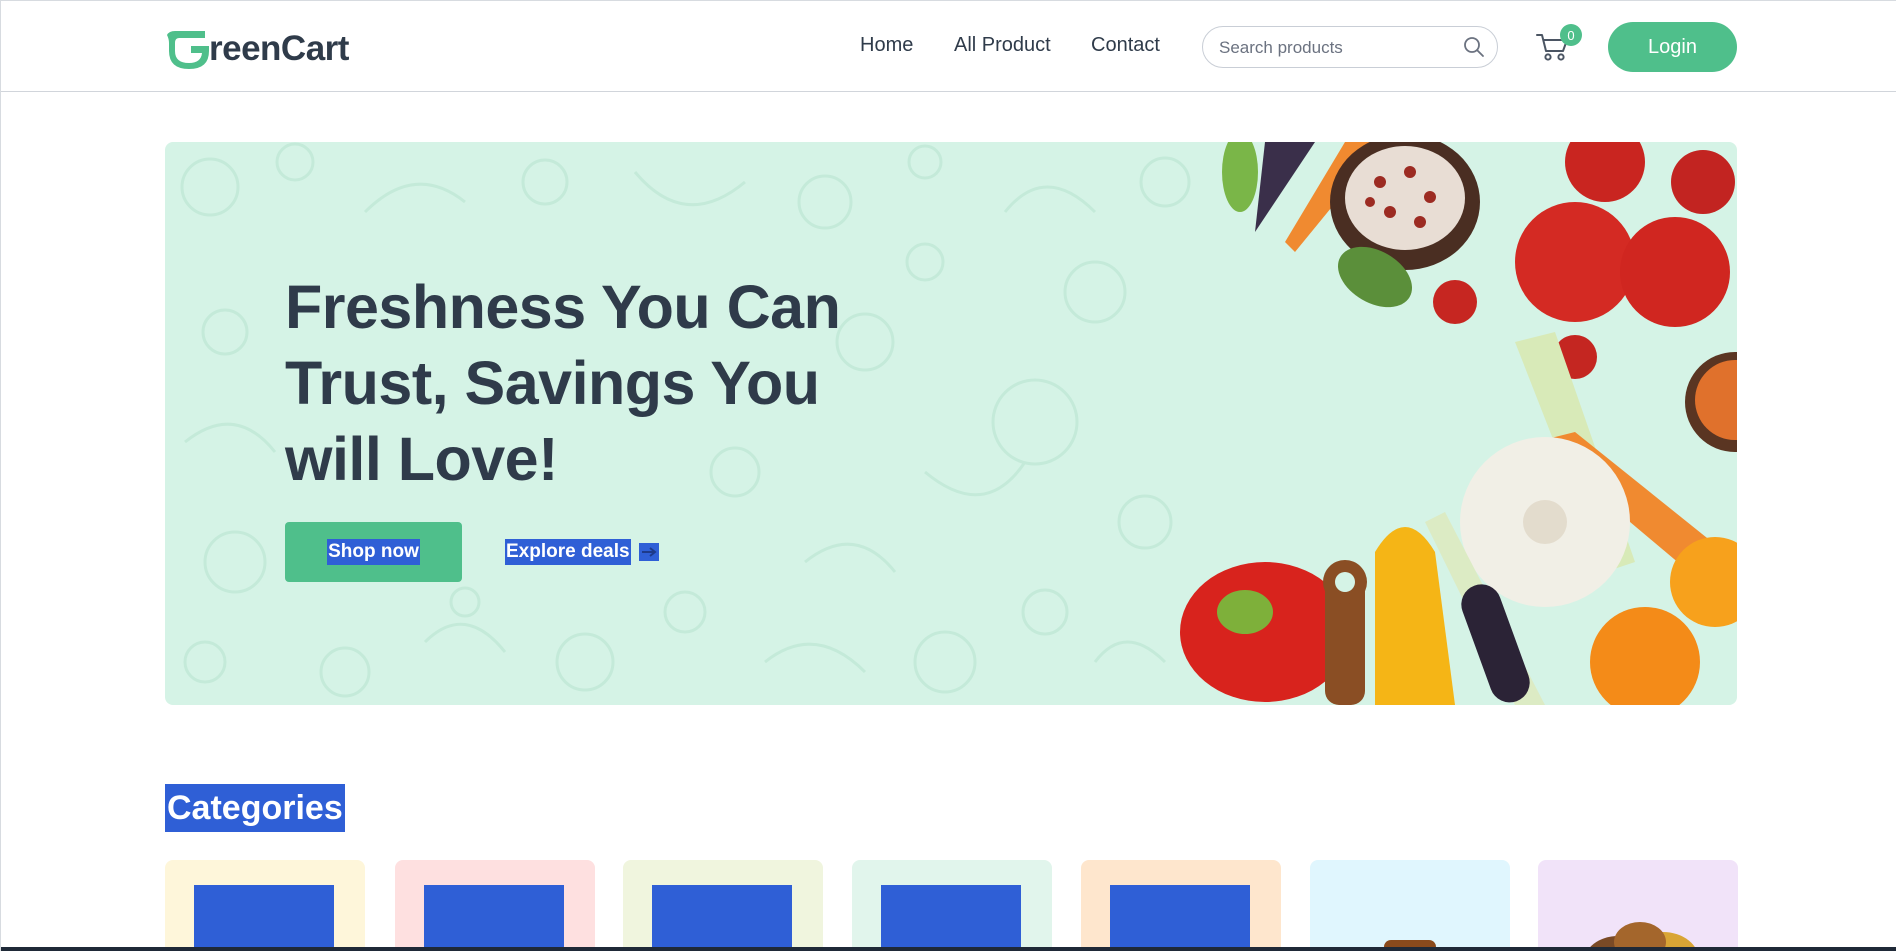 The image size is (1896, 951). Describe the element at coordinates (1002, 45) in the screenshot. I see `nav-all-product: All Product` at that location.